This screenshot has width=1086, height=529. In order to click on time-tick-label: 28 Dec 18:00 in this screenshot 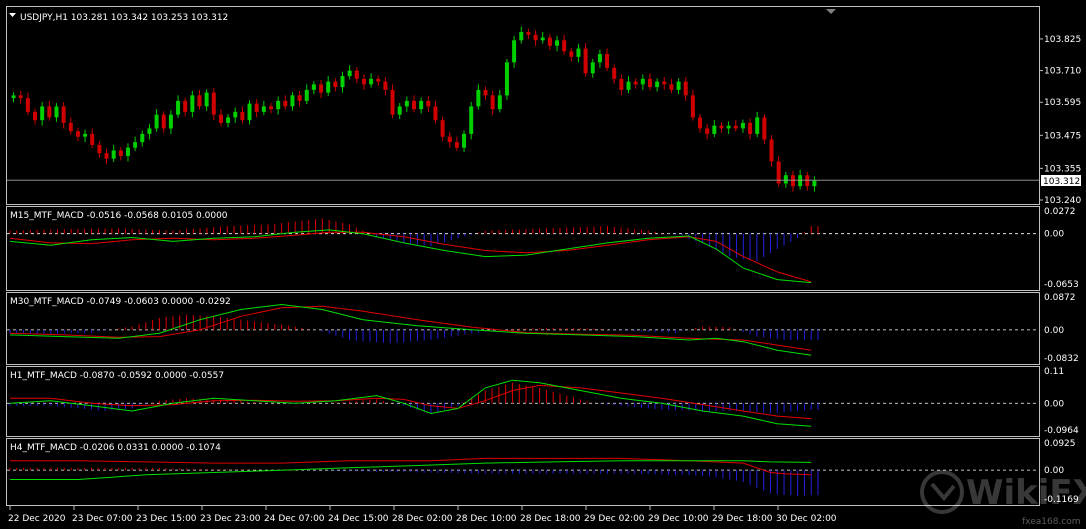, I will do `click(550, 519)`.